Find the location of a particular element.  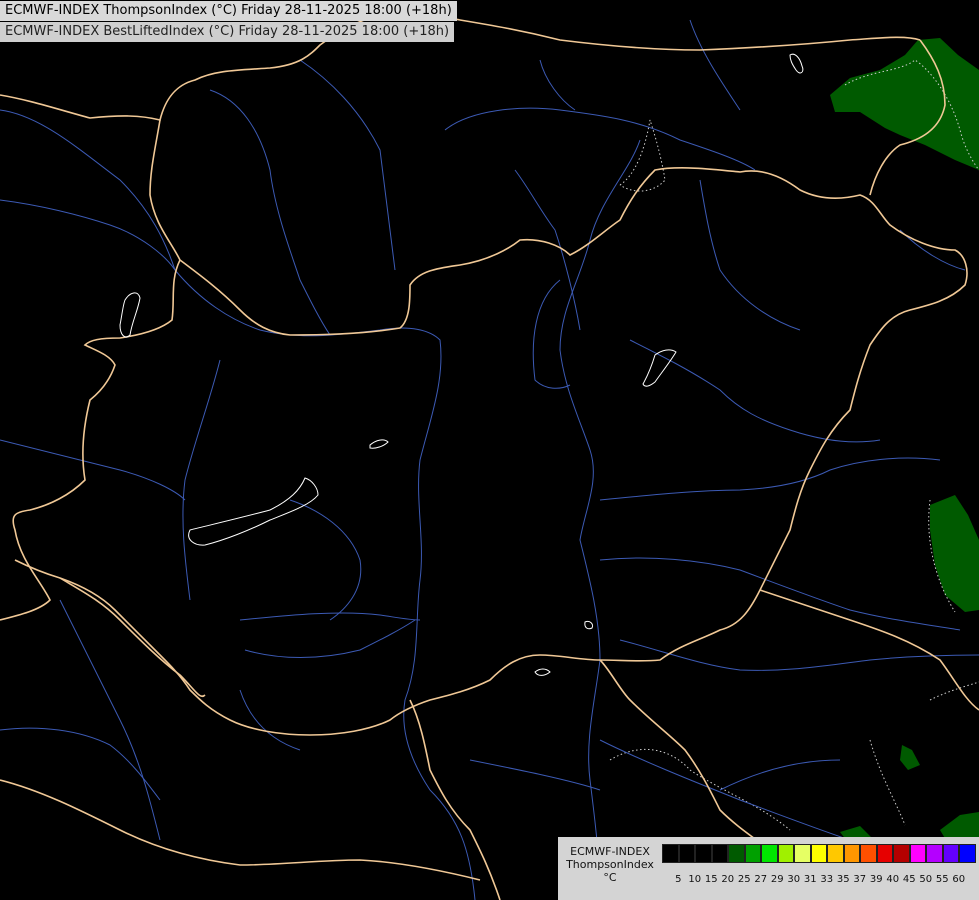

legend-color-swatches is located at coordinates (819, 853).